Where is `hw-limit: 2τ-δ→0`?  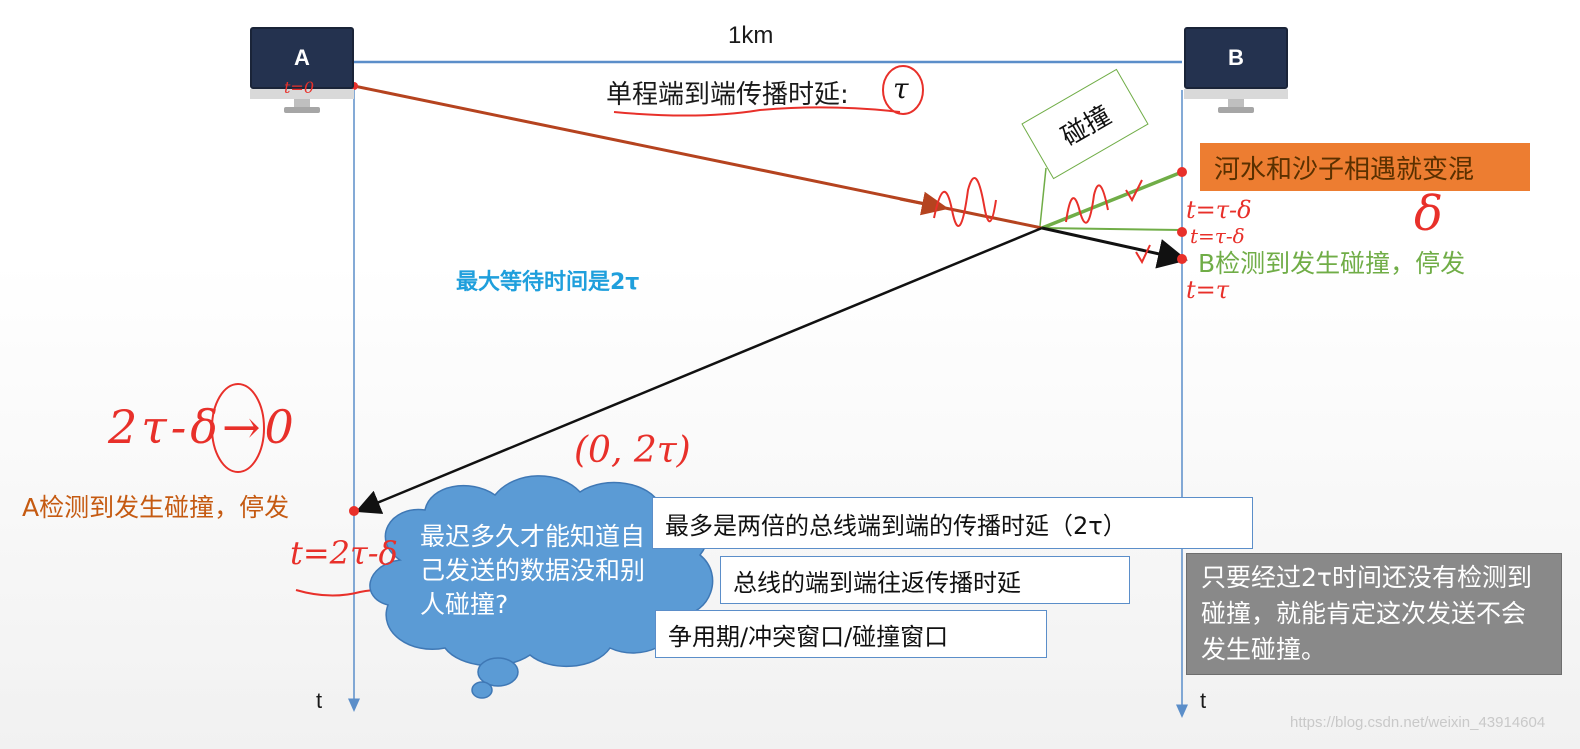
hw-limit: 2τ-δ→0 is located at coordinates (203, 427).